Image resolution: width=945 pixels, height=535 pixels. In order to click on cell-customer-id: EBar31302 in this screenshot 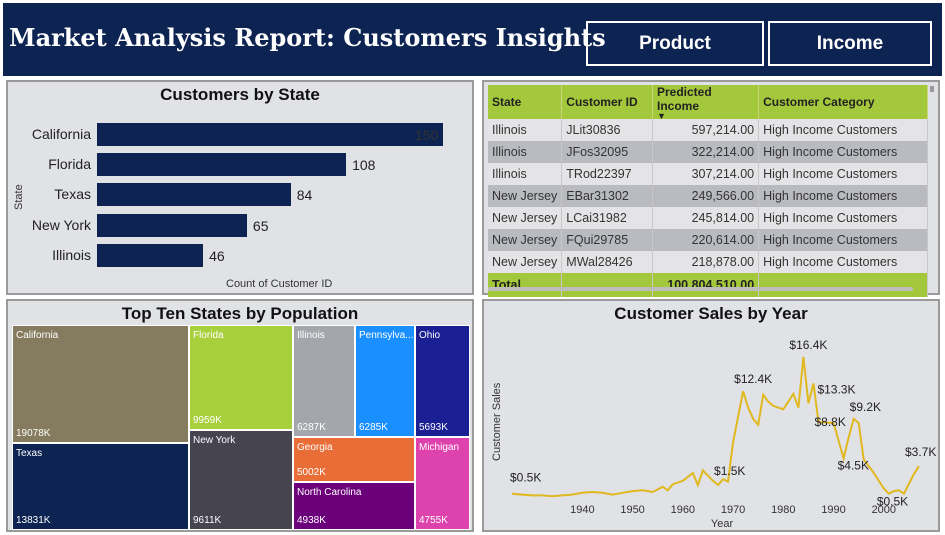, I will do `click(607, 196)`.